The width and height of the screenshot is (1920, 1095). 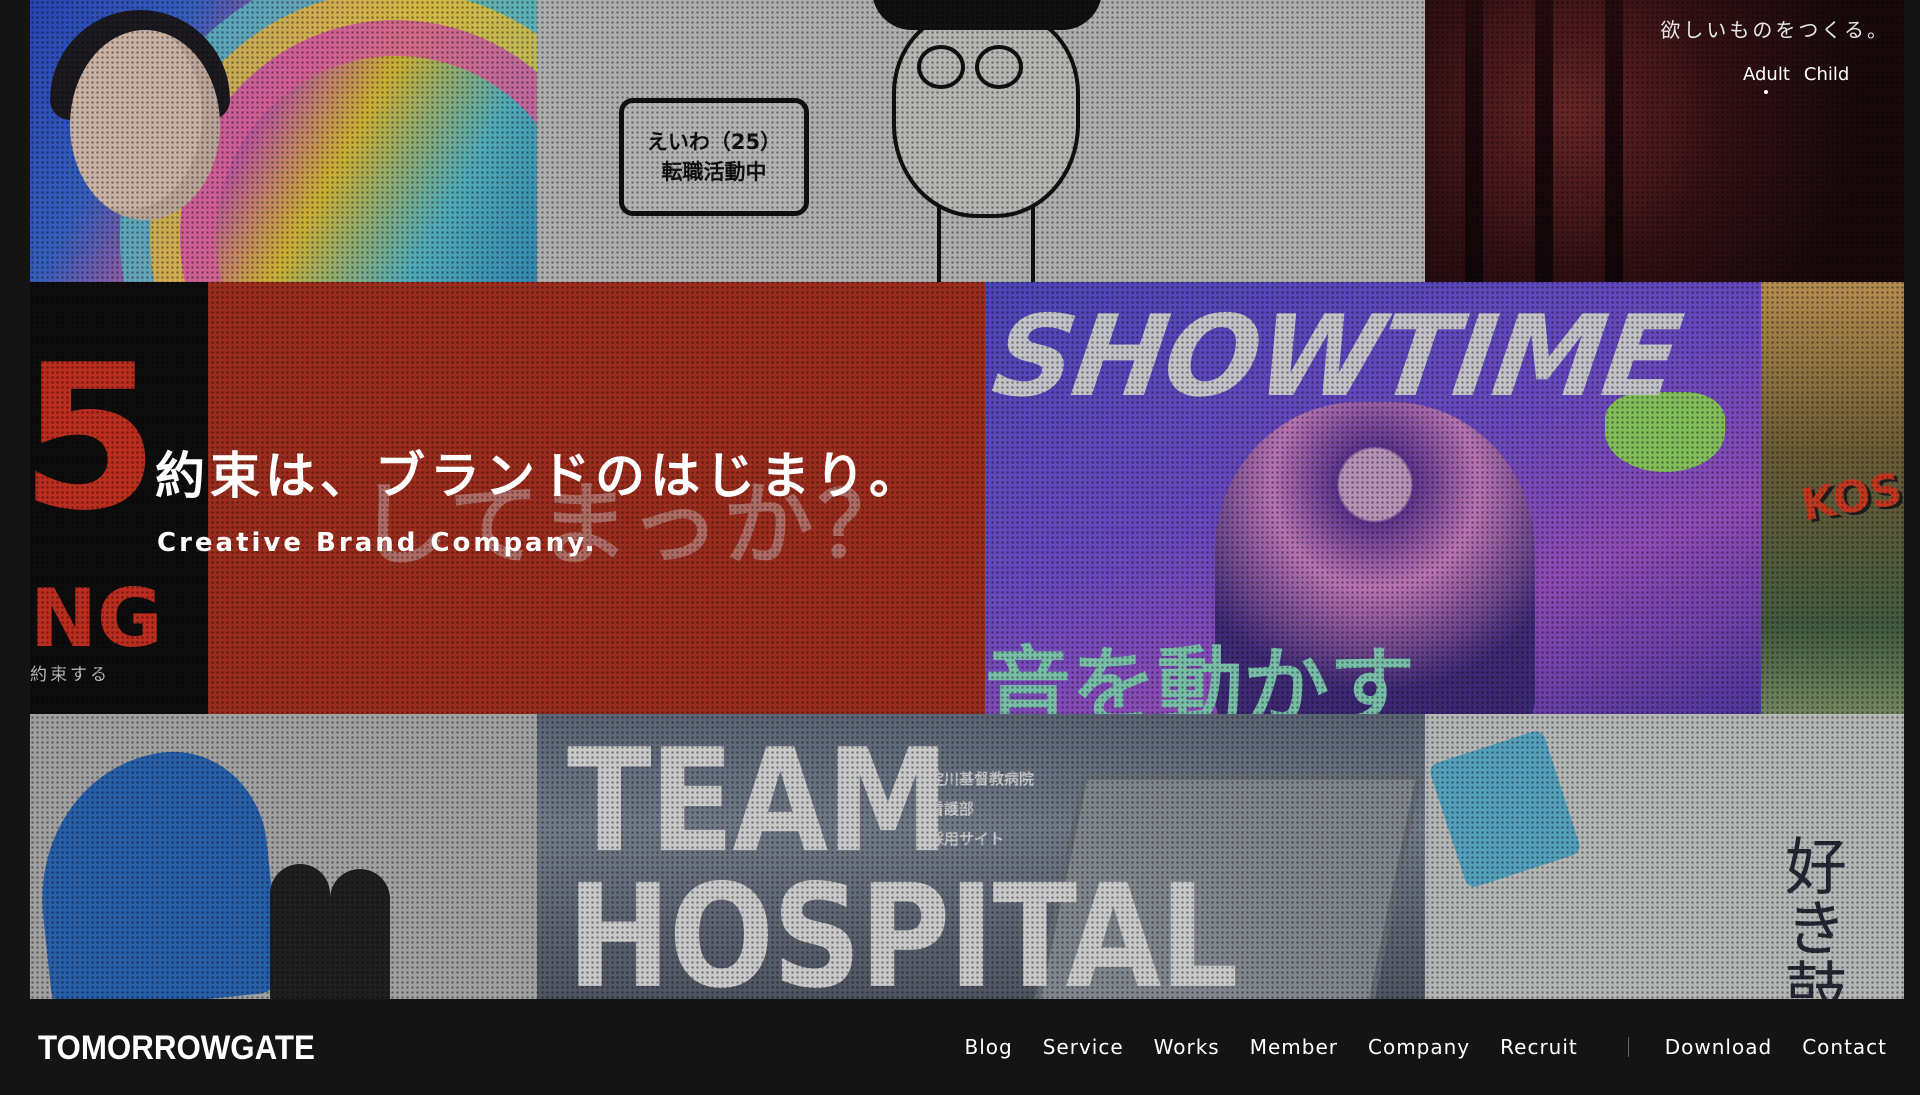 What do you see at coordinates (1200, 676) in the screenshot?
I see `showtime-kanji: 音を動かす` at bounding box center [1200, 676].